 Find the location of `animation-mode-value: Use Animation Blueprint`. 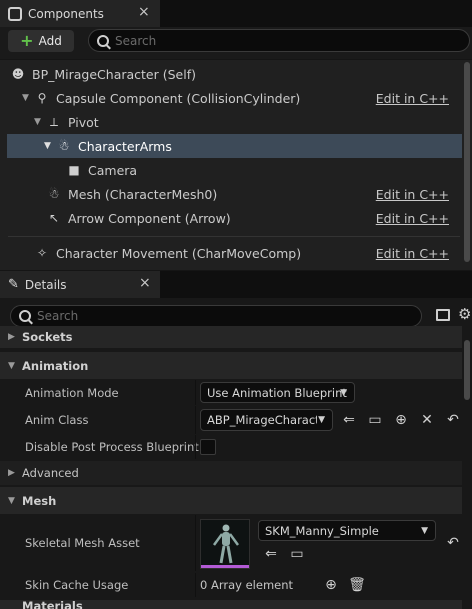

animation-mode-value: Use Animation Blueprint is located at coordinates (277, 392).